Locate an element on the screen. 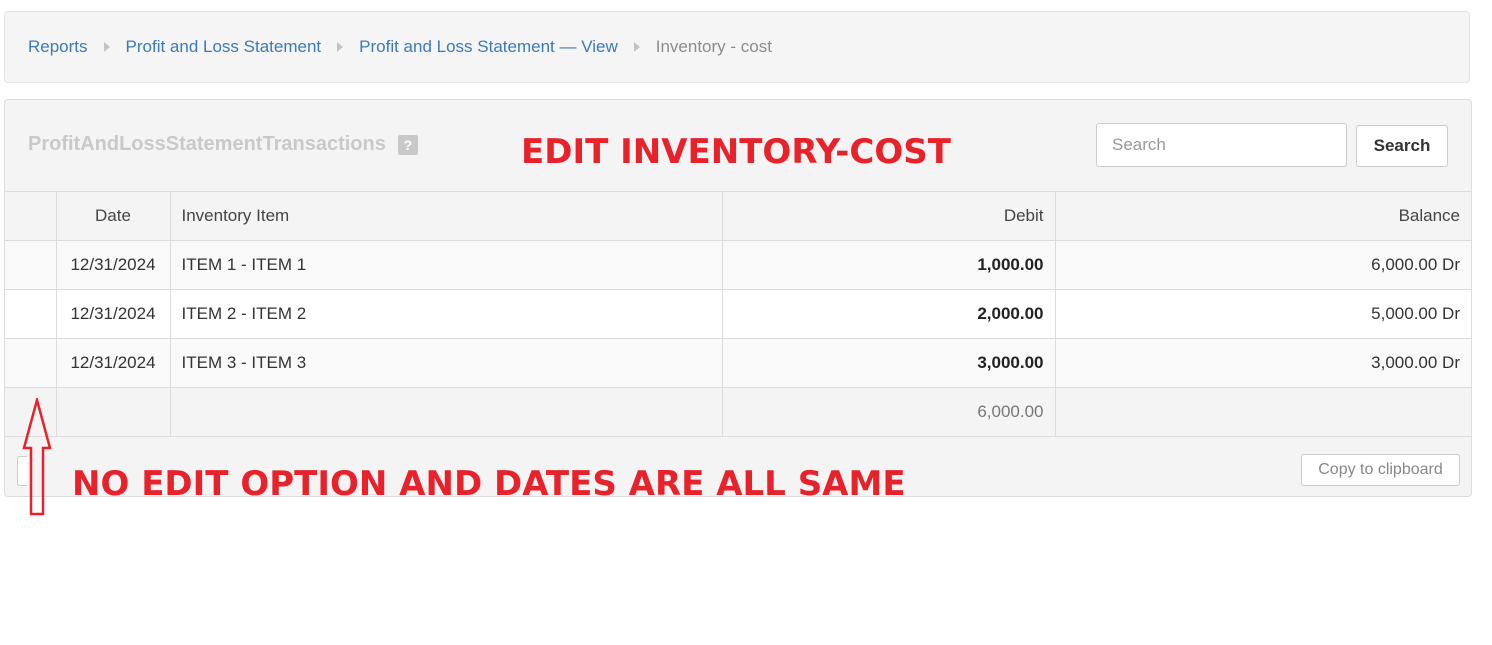 The height and width of the screenshot is (645, 1492). header-select is located at coordinates (31, 216).